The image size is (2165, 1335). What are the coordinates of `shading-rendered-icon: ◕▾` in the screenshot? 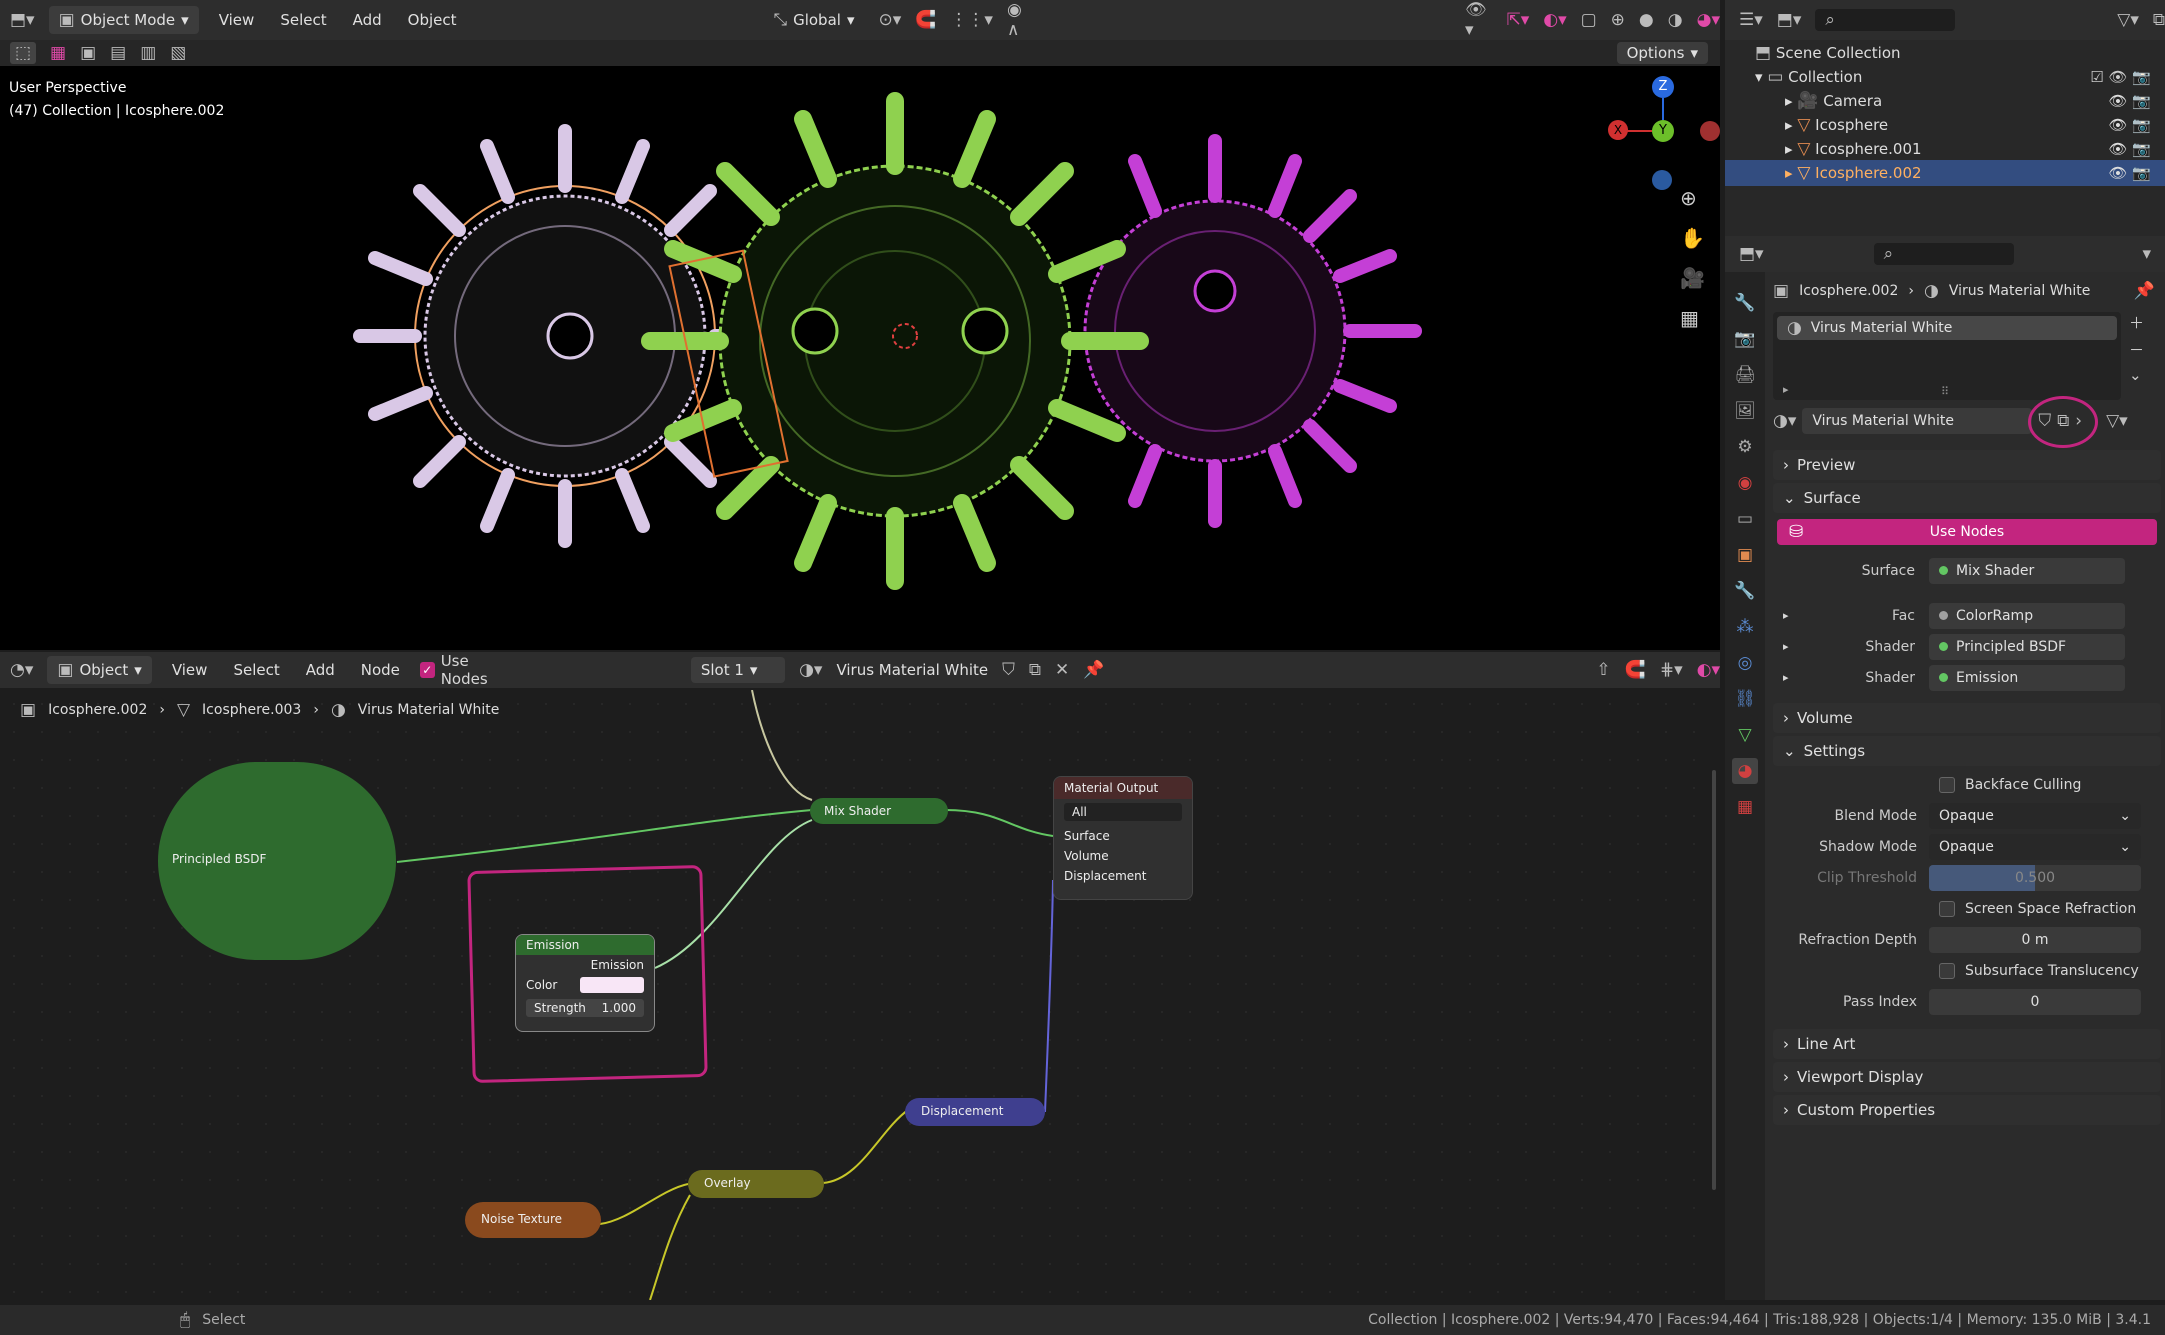 It's located at (1708, 20).